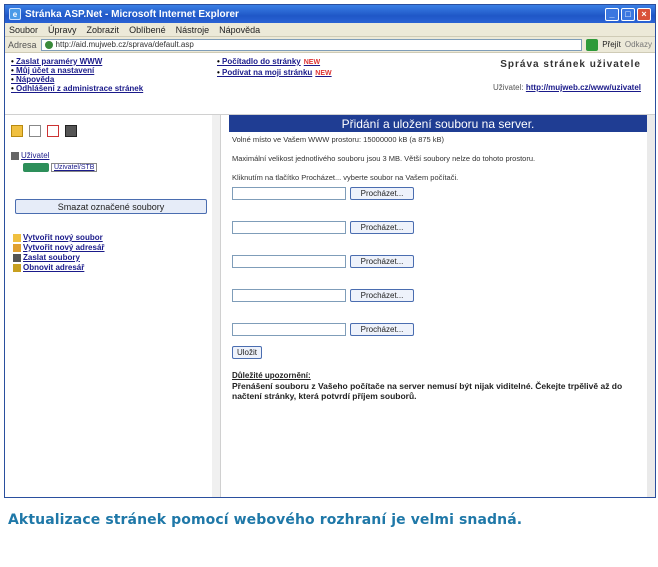 This screenshot has height=567, width=658. I want to click on link-logout: Odhlášení z administrace stránek, so click(77, 88).